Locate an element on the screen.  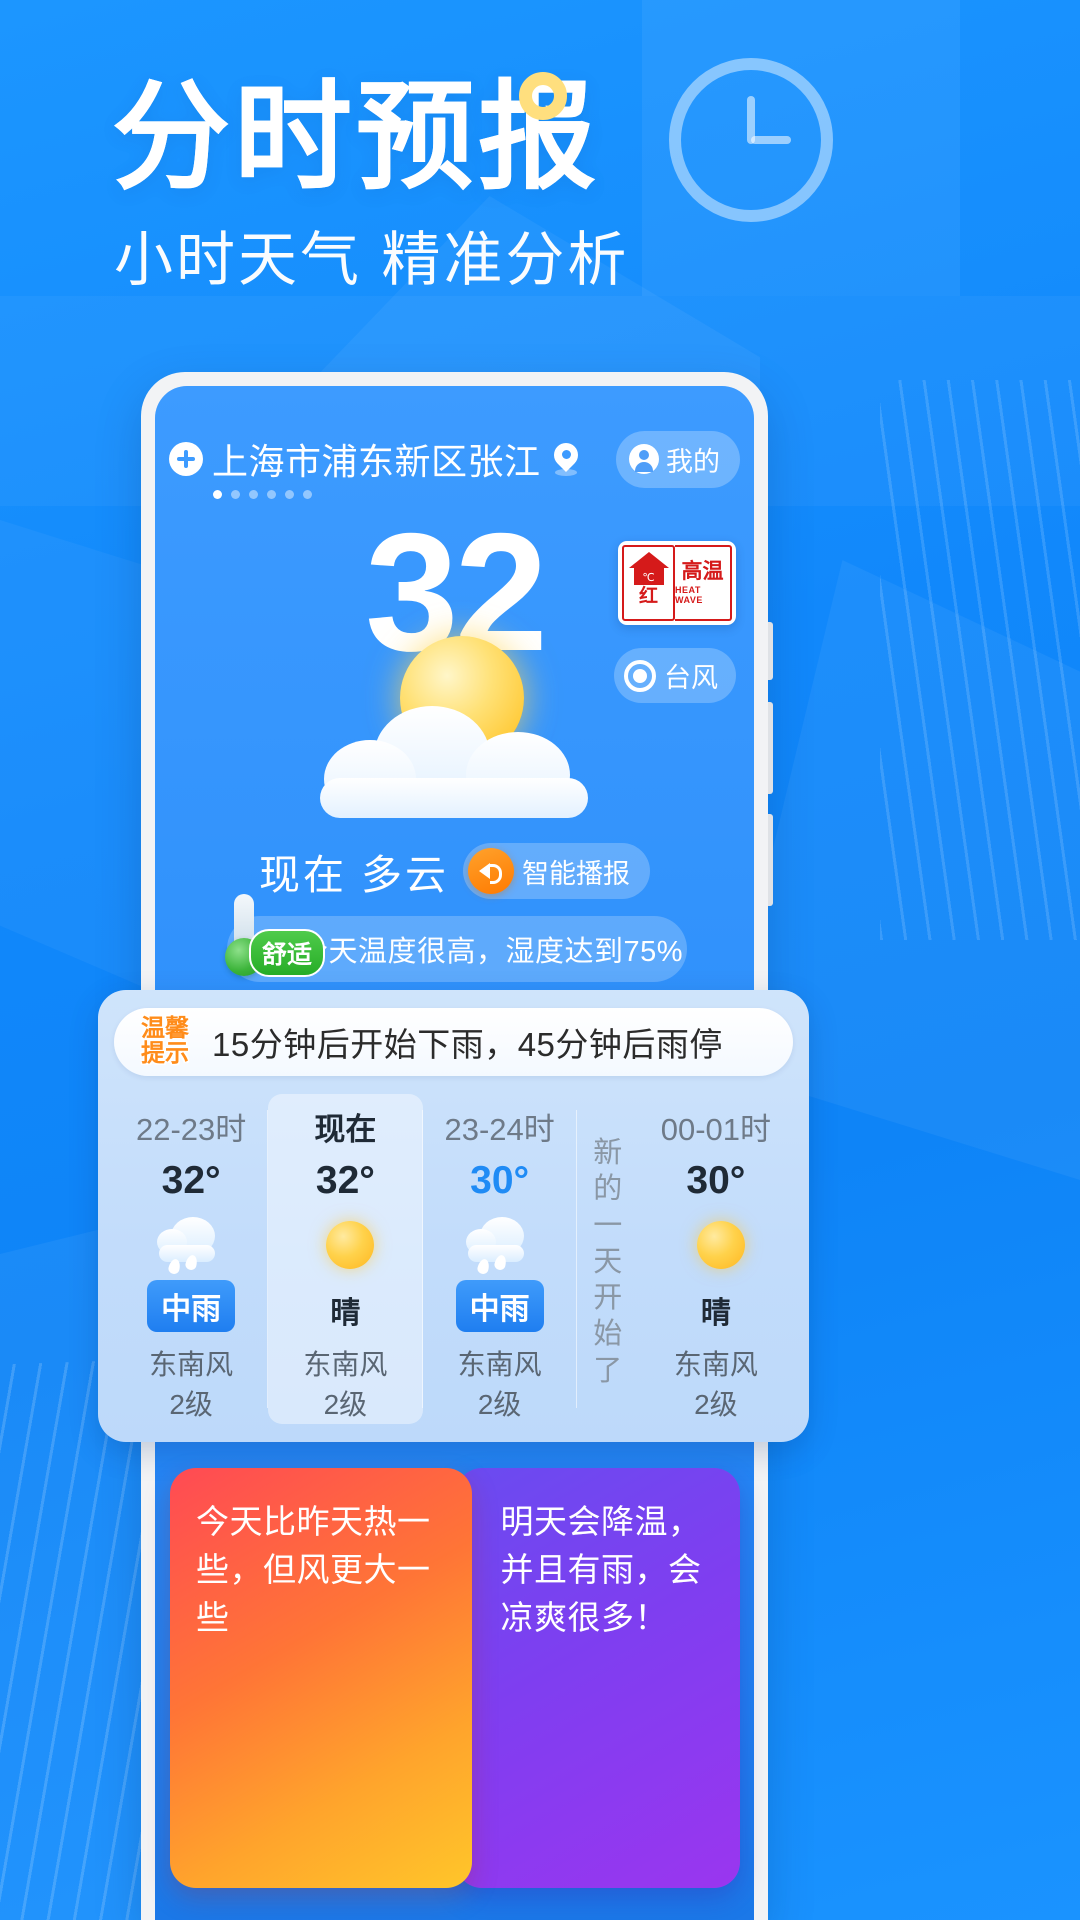
tomorrow-comparison-card: 明天会降温，并且有雨，会凉爽很多！ is located at coordinates (598, 1678).